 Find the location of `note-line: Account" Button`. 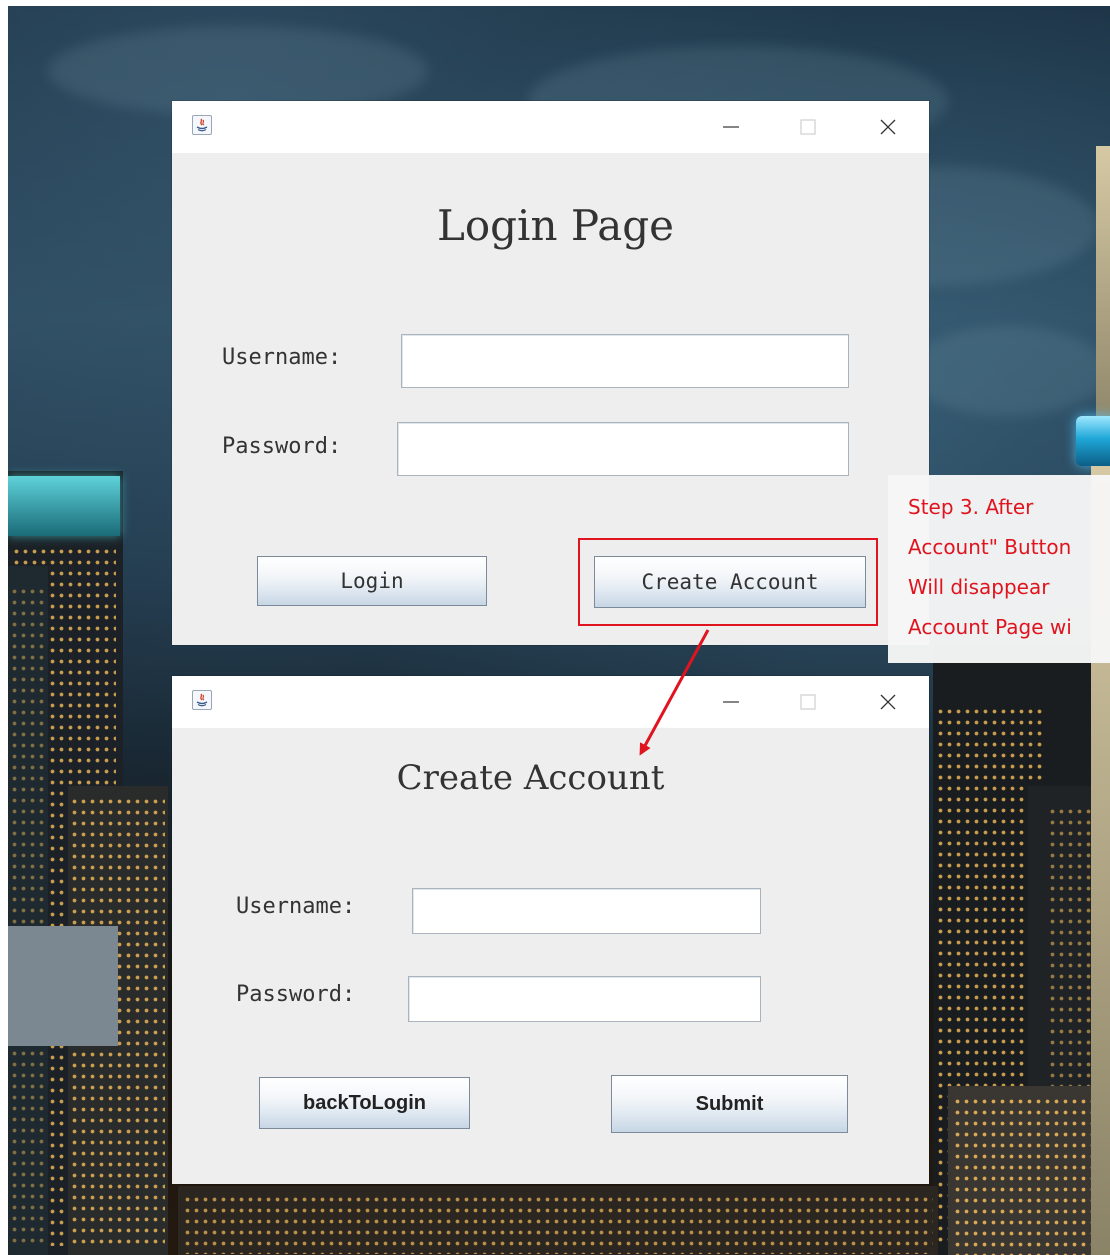

note-line: Account" Button is located at coordinates (990, 547).